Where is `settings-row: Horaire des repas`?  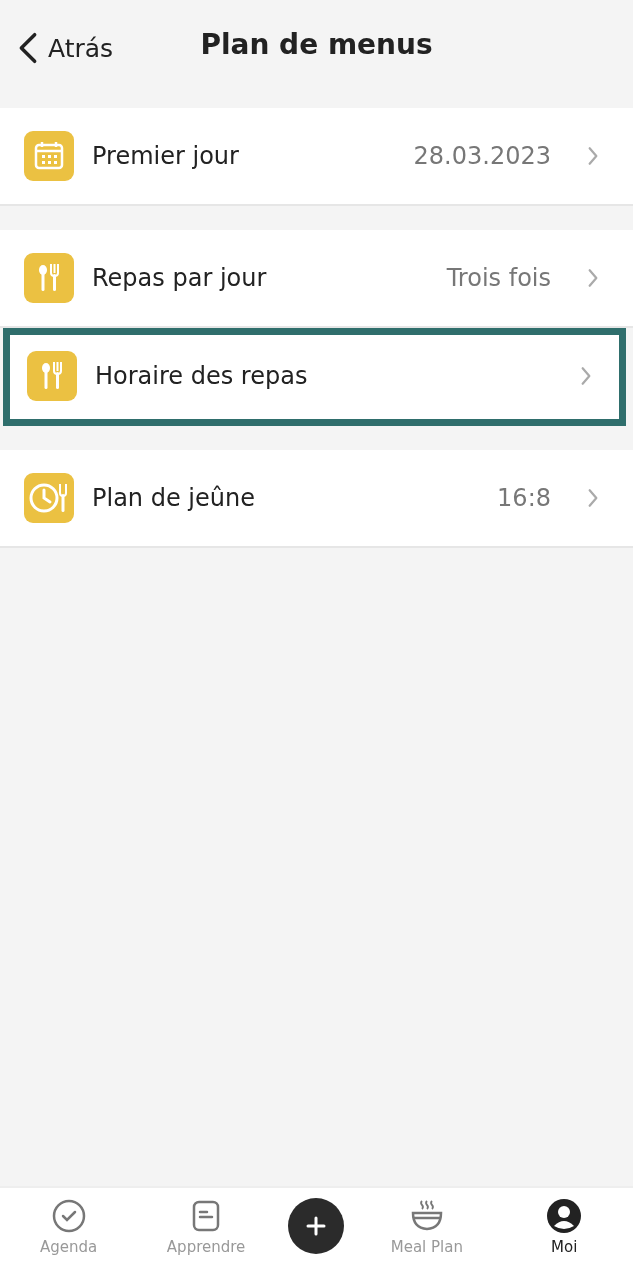
settings-row: Horaire des repas is located at coordinates (314, 377).